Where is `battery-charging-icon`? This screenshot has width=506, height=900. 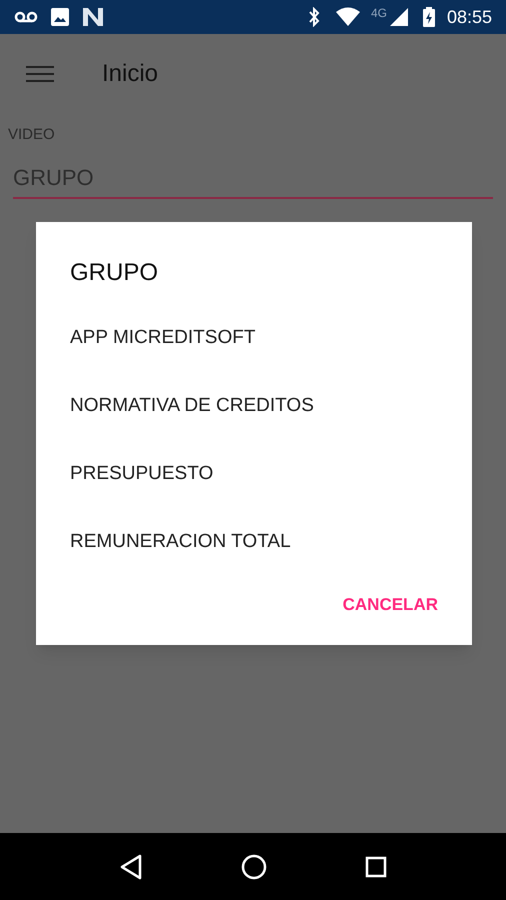 battery-charging-icon is located at coordinates (428, 17).